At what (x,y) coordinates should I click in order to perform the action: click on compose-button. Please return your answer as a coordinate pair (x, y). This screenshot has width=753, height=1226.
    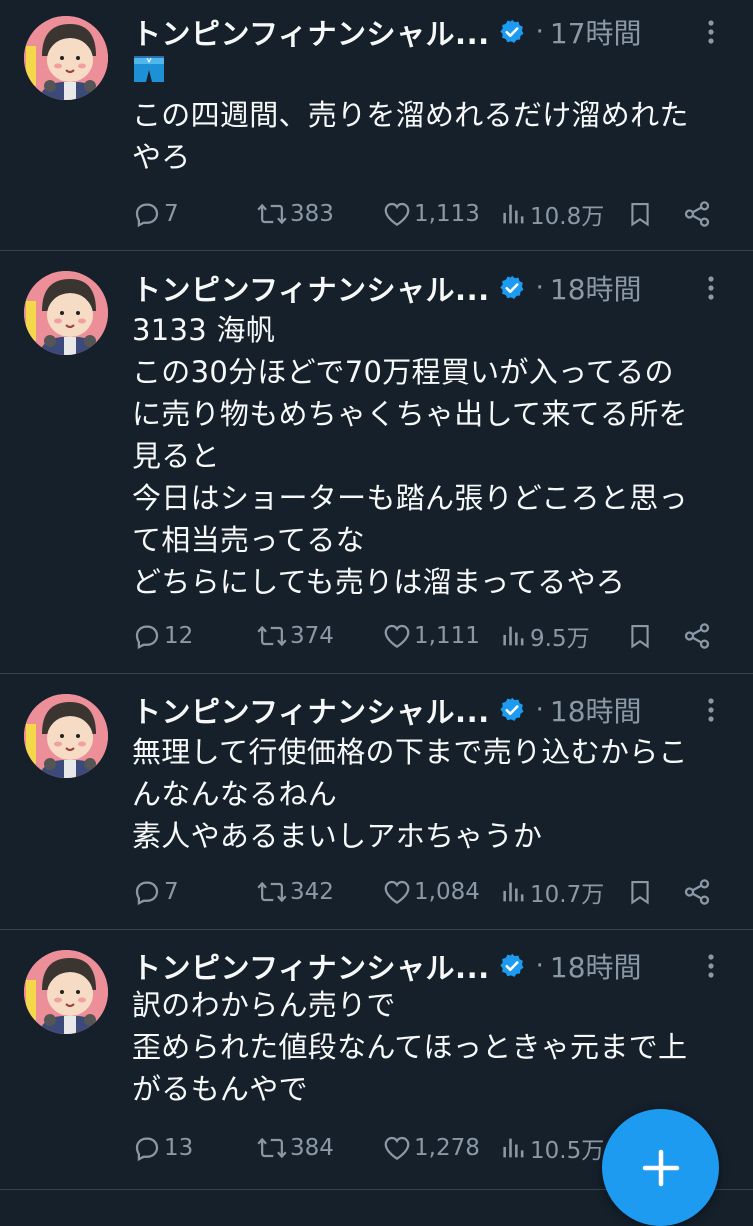
    Looking at the image, I should click on (660, 1167).